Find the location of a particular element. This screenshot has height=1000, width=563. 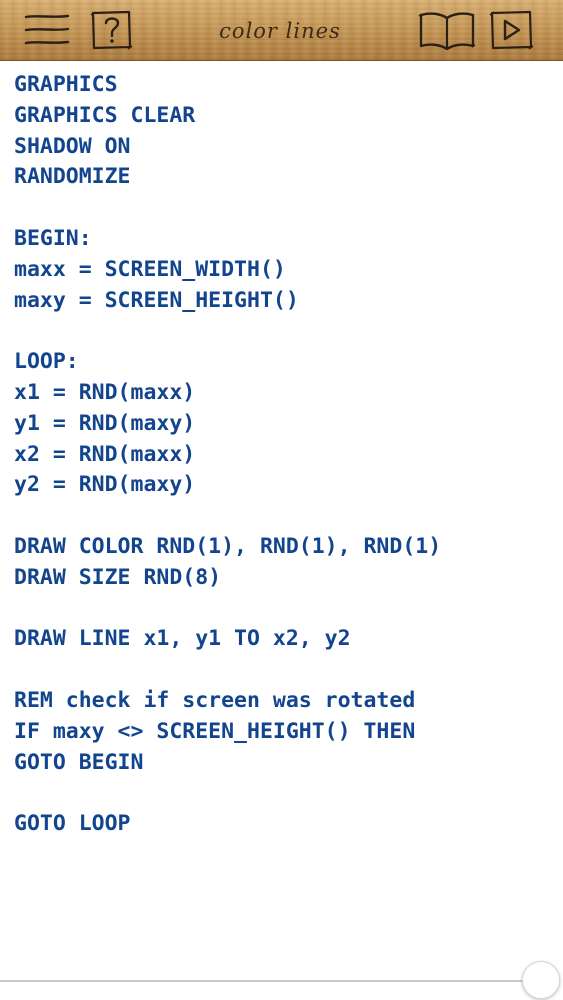

code-line: RANDOMIZE is located at coordinates (227, 177).